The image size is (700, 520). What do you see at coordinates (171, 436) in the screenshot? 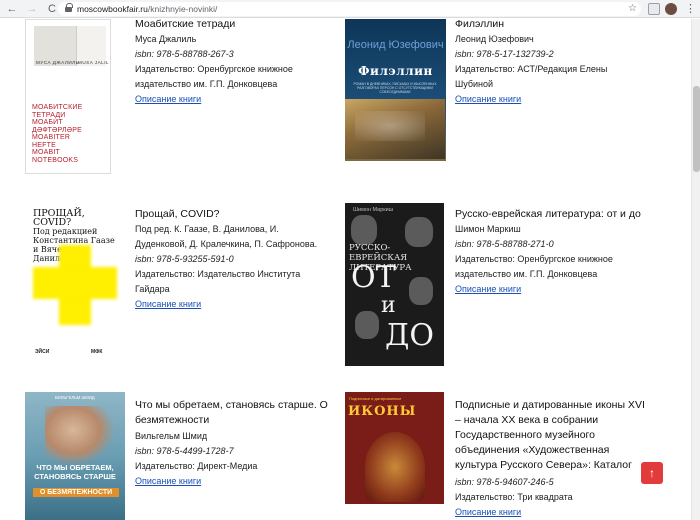
I see `book-author: Вильгельм Шмид` at bounding box center [171, 436].